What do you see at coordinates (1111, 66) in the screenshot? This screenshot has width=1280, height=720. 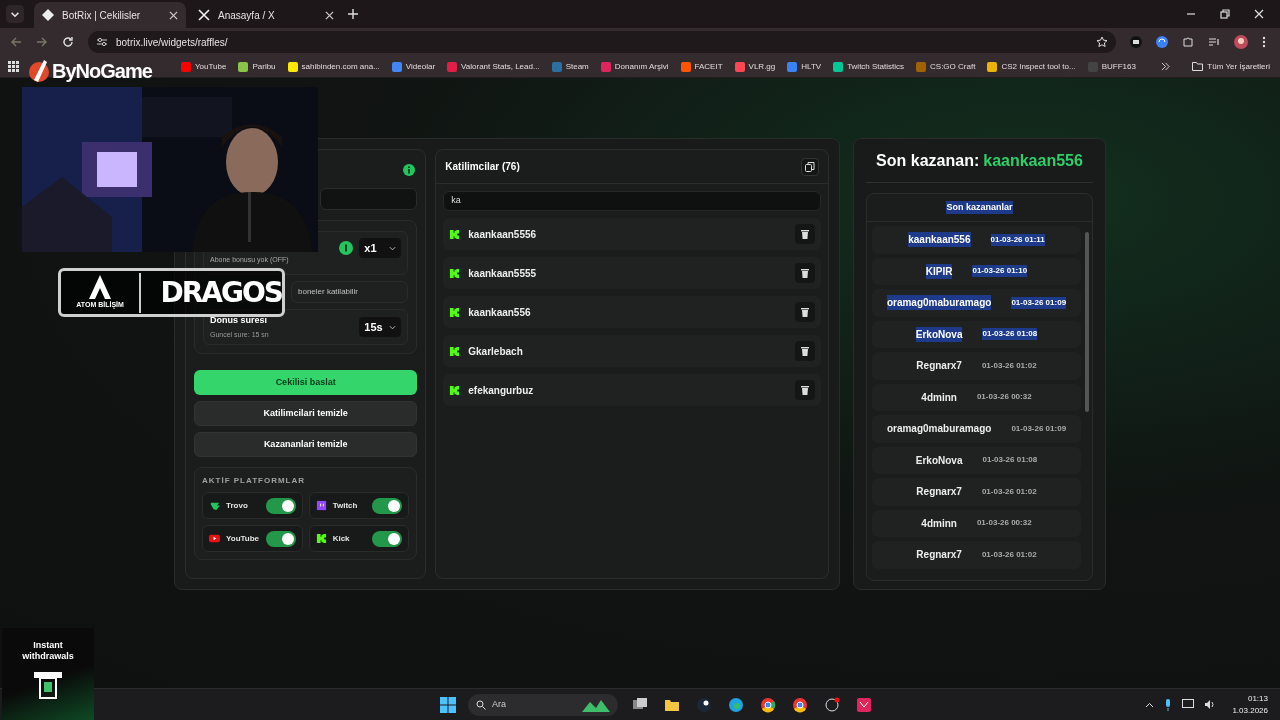 I see `bookmark: BUFF163` at bounding box center [1111, 66].